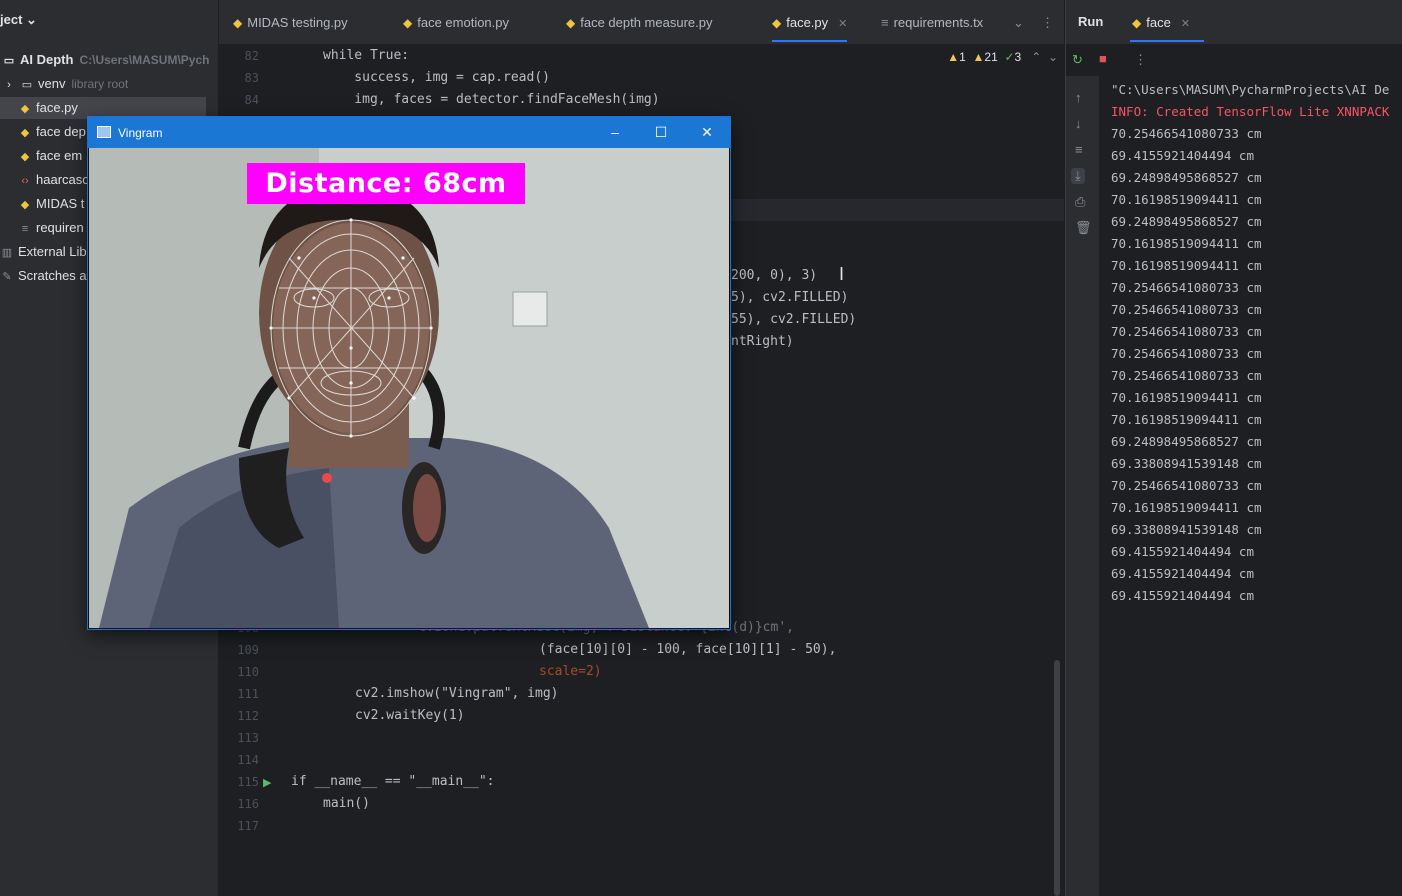  What do you see at coordinates (43, 252) in the screenshot?
I see `tree-item-external-libraries: ▥ External Lib` at bounding box center [43, 252].